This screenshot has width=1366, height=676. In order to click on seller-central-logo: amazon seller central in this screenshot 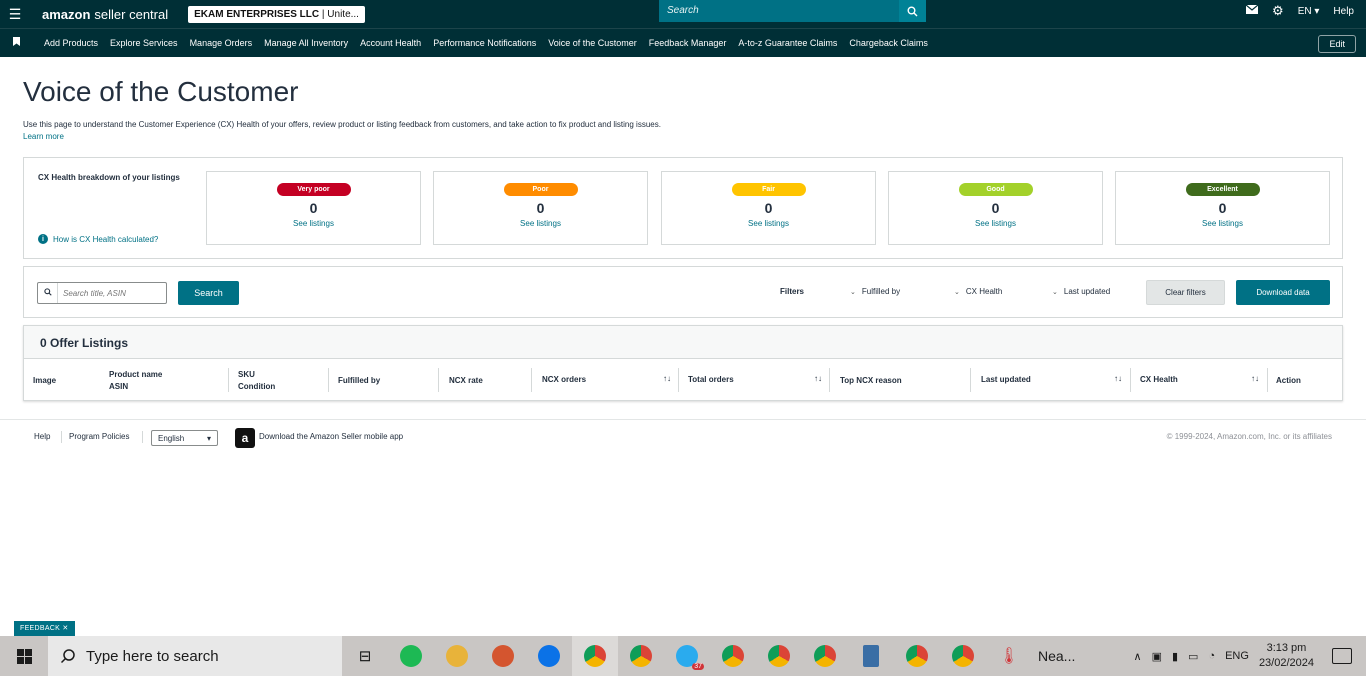, I will do `click(105, 14)`.